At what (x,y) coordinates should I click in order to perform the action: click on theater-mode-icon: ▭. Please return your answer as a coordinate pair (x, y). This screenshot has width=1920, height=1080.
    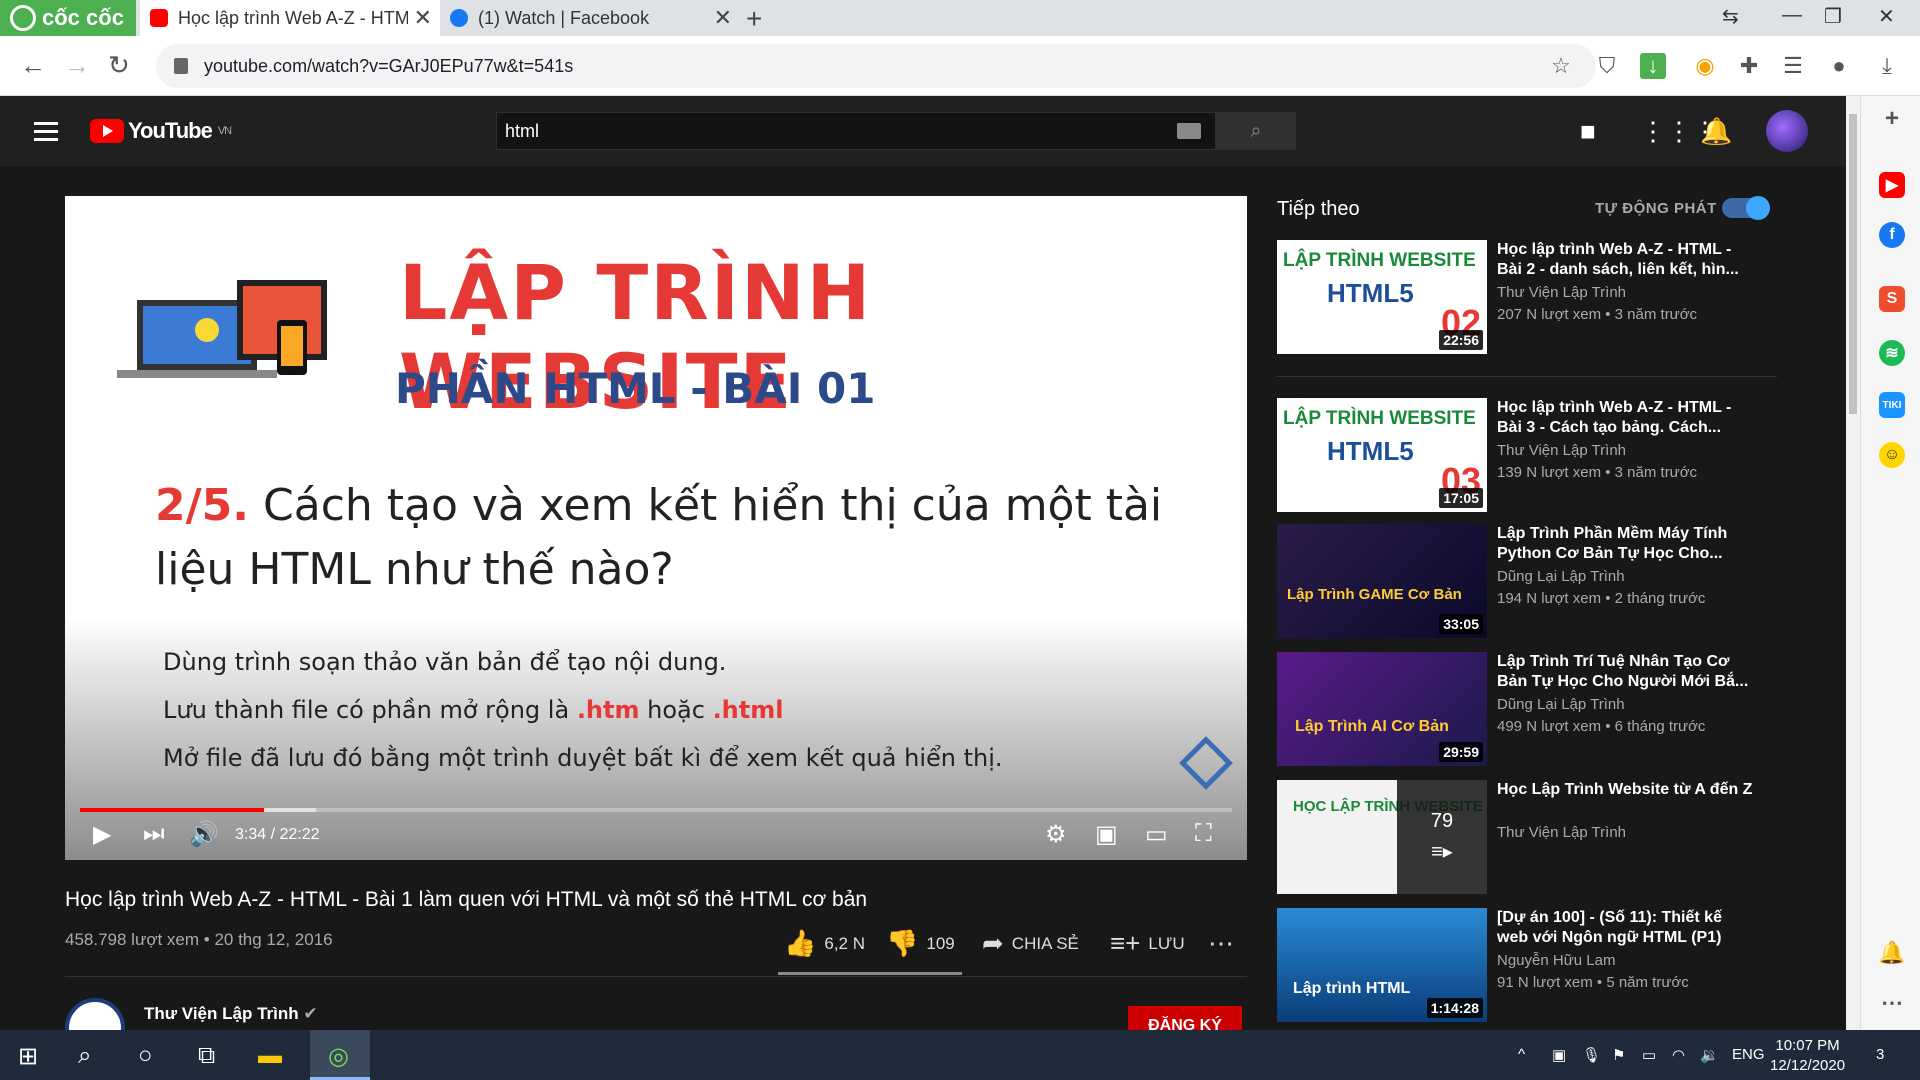
    Looking at the image, I should click on (1156, 834).